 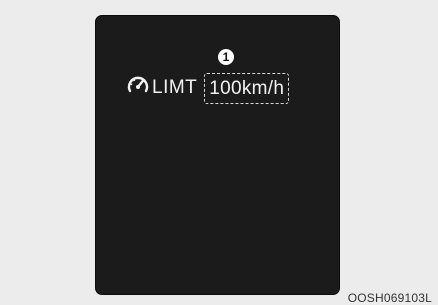 I want to click on callout-marker: 1, so click(x=226, y=57).